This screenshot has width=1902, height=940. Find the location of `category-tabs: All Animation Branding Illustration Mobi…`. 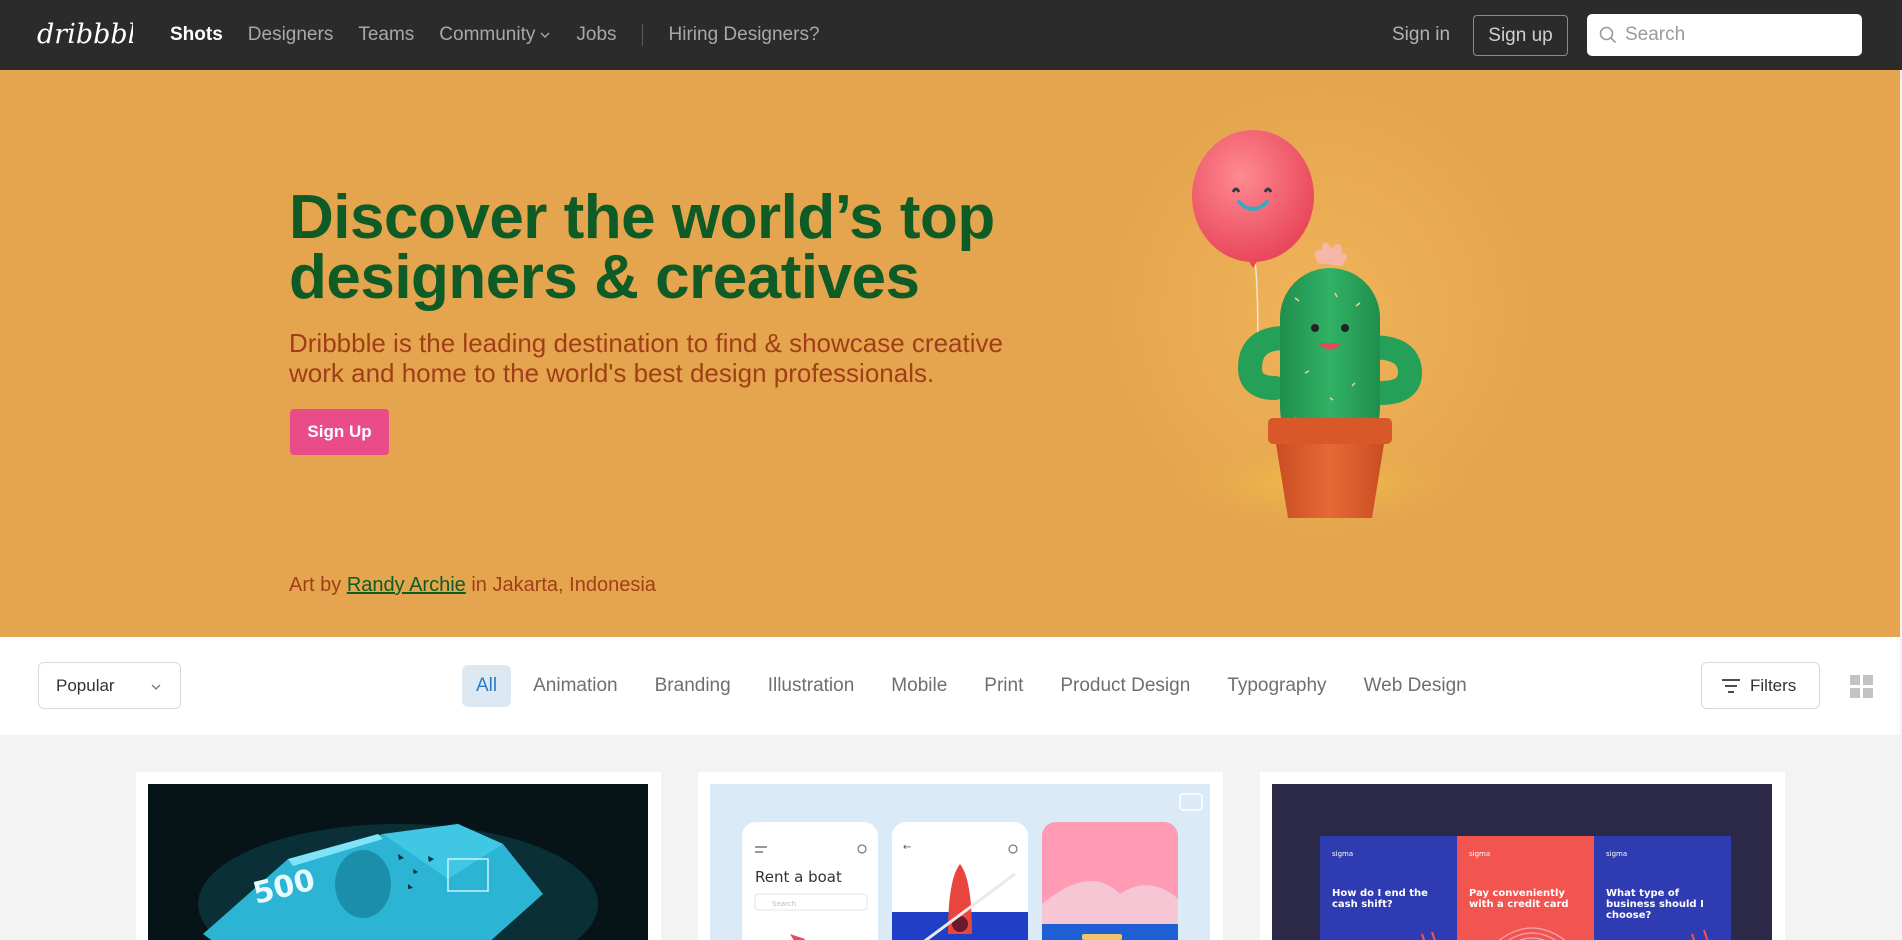

category-tabs: All Animation Branding Illustration Mobi… is located at coordinates (983, 686).